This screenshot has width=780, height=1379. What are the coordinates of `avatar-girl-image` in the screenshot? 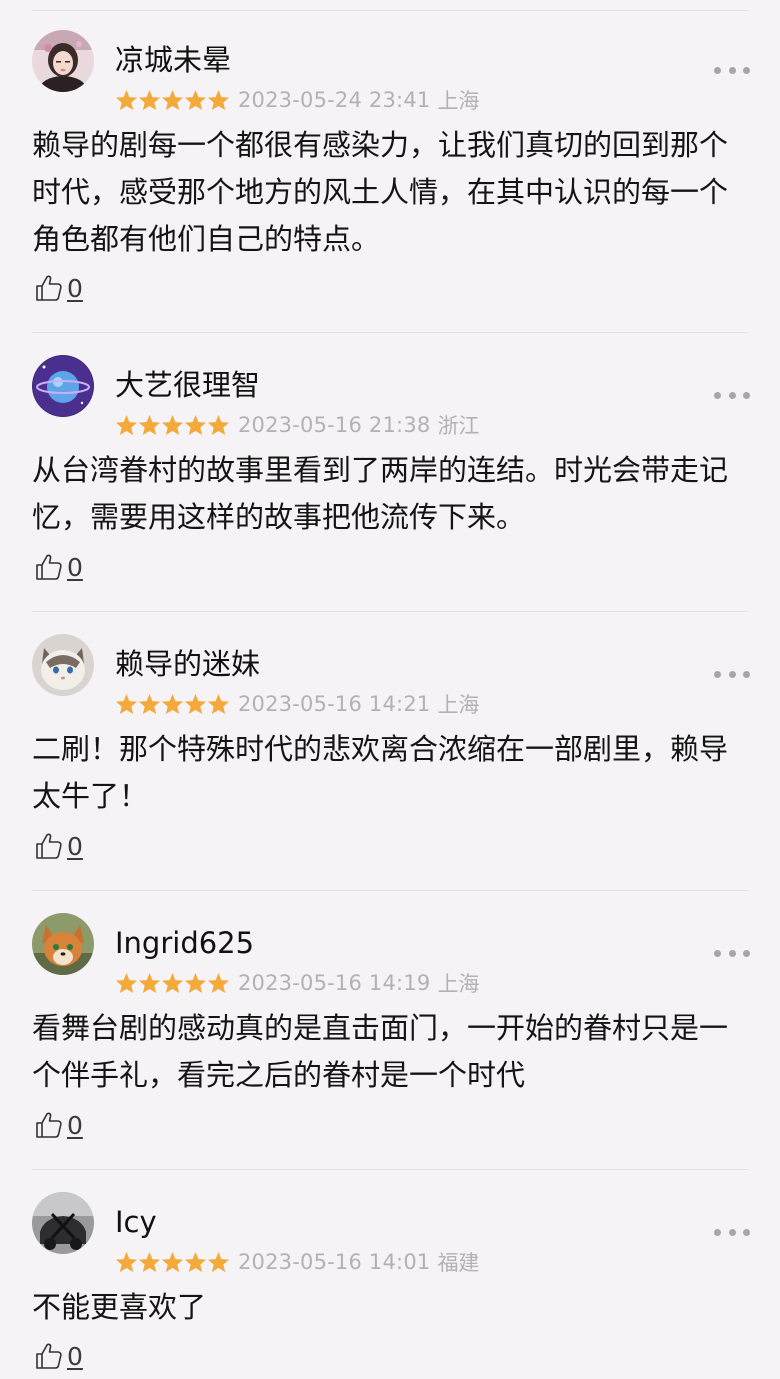 It's located at (63, 61).